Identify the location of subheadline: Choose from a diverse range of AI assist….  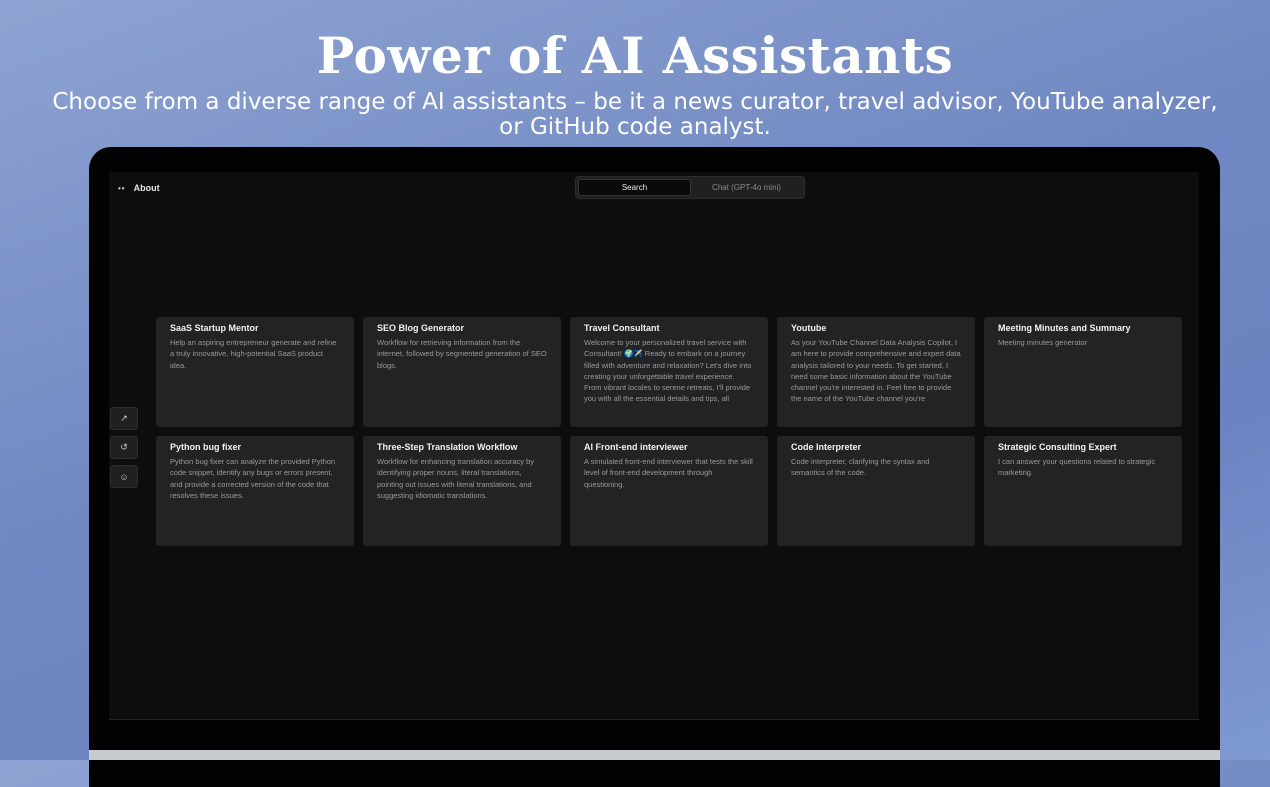
(635, 114).